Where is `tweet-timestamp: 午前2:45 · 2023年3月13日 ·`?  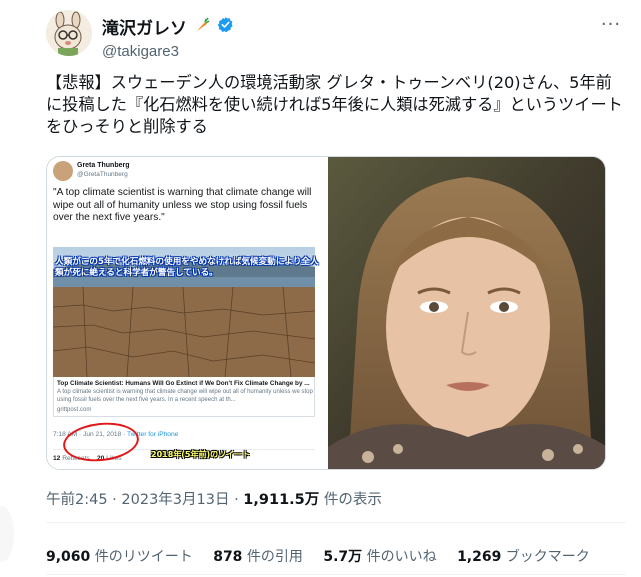
tweet-timestamp: 午前2:45 · 2023年3月13日 · is located at coordinates (144, 500).